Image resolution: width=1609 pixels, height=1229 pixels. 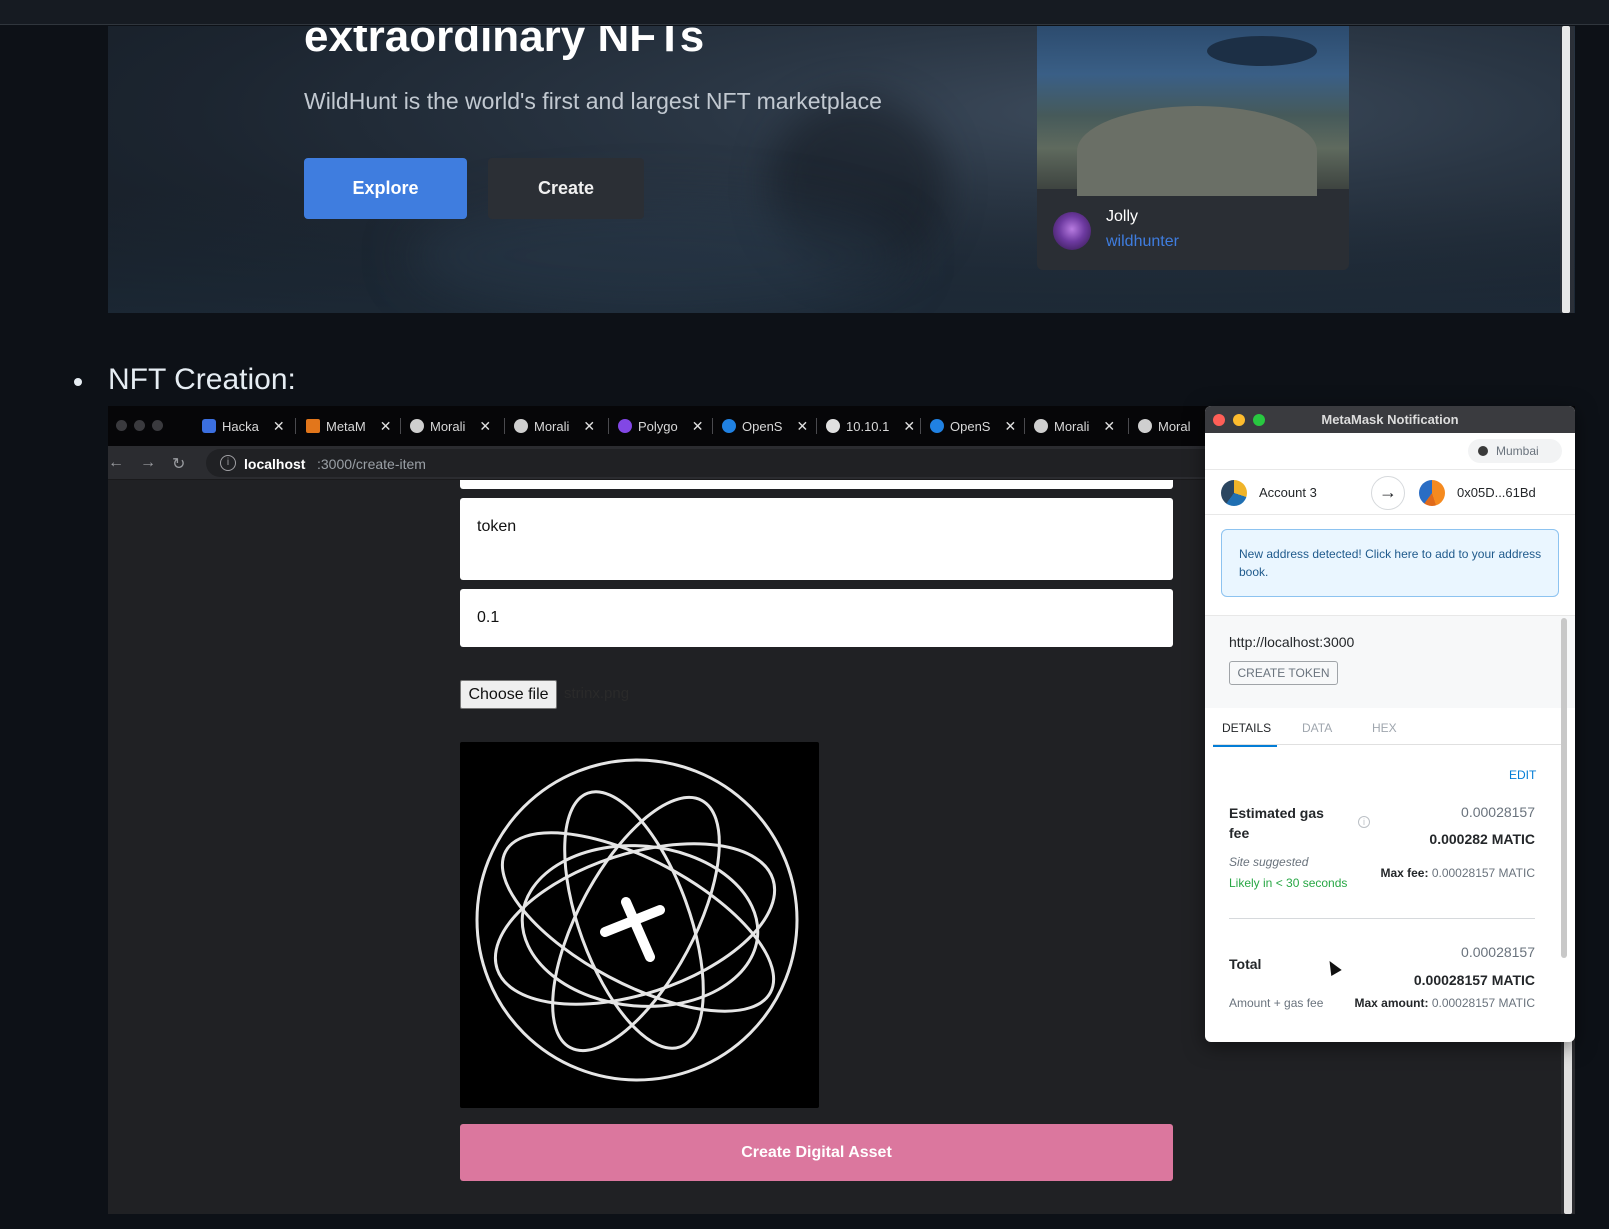 What do you see at coordinates (1283, 673) in the screenshot?
I see `method-badge: CREATE TOKEN` at bounding box center [1283, 673].